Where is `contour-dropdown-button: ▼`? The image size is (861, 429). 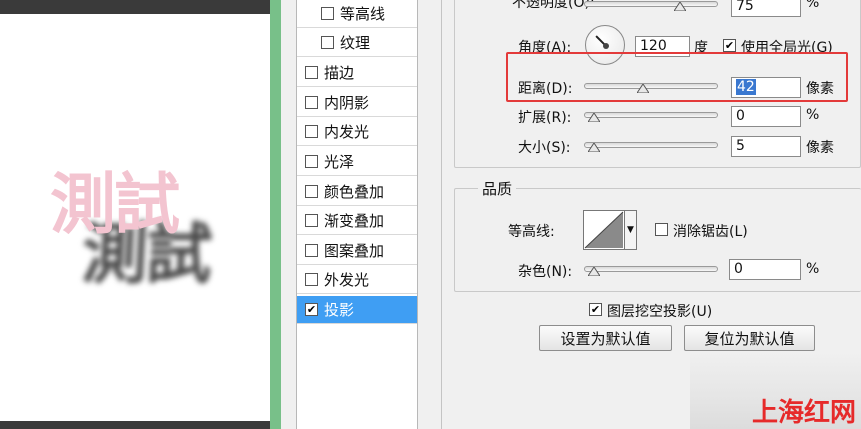
contour-dropdown-button: ▼ is located at coordinates (631, 230).